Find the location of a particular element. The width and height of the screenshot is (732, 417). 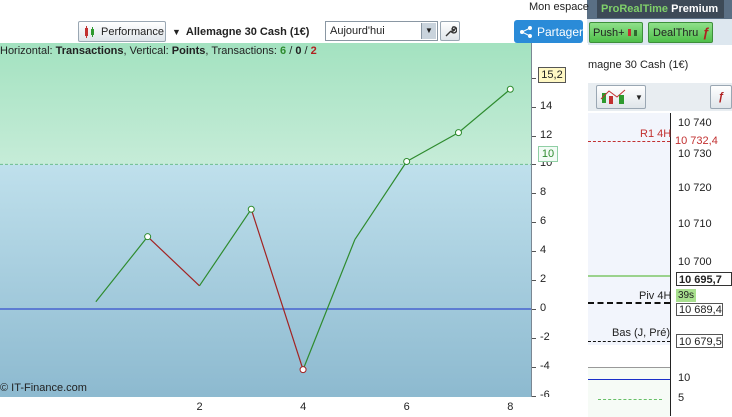

header-vertical-prefix: , Vertical: is located at coordinates (147, 51).